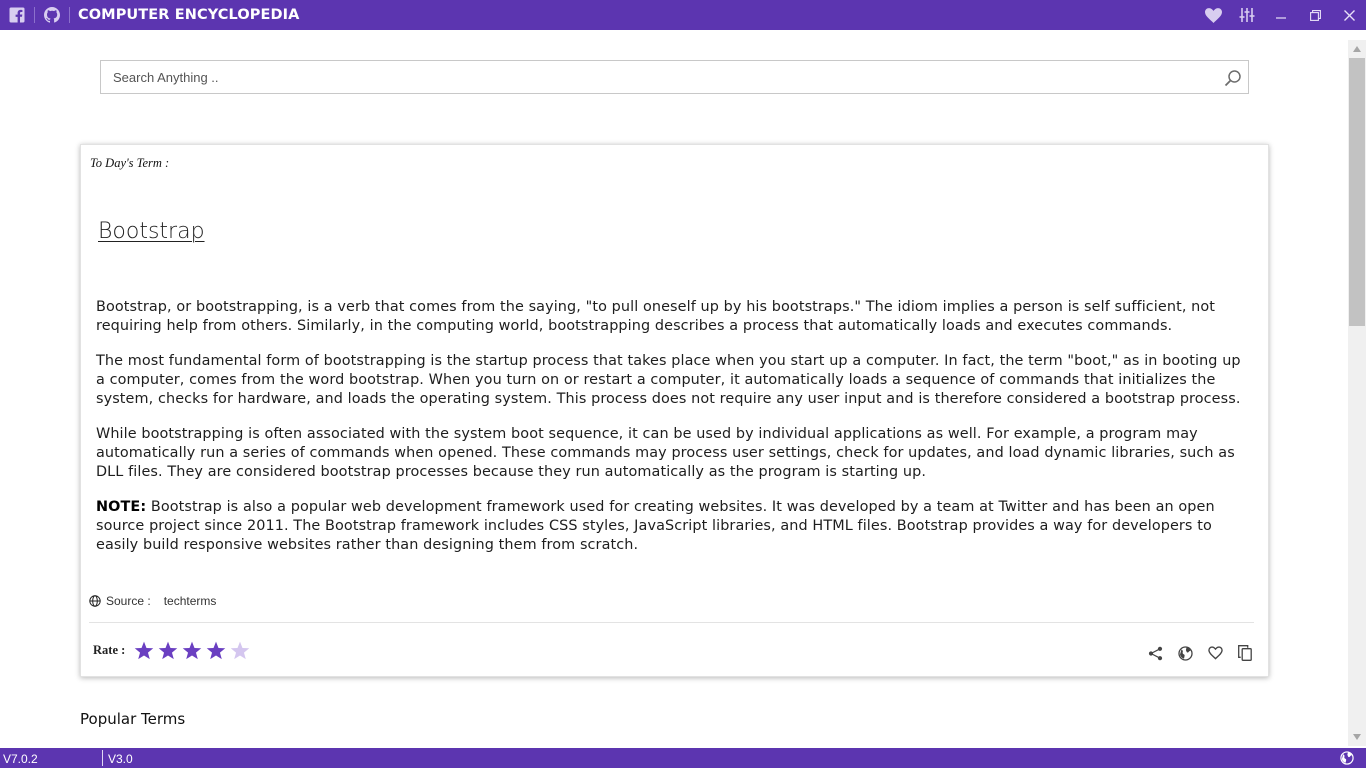  I want to click on scroll-up-icon, so click(1357, 49).